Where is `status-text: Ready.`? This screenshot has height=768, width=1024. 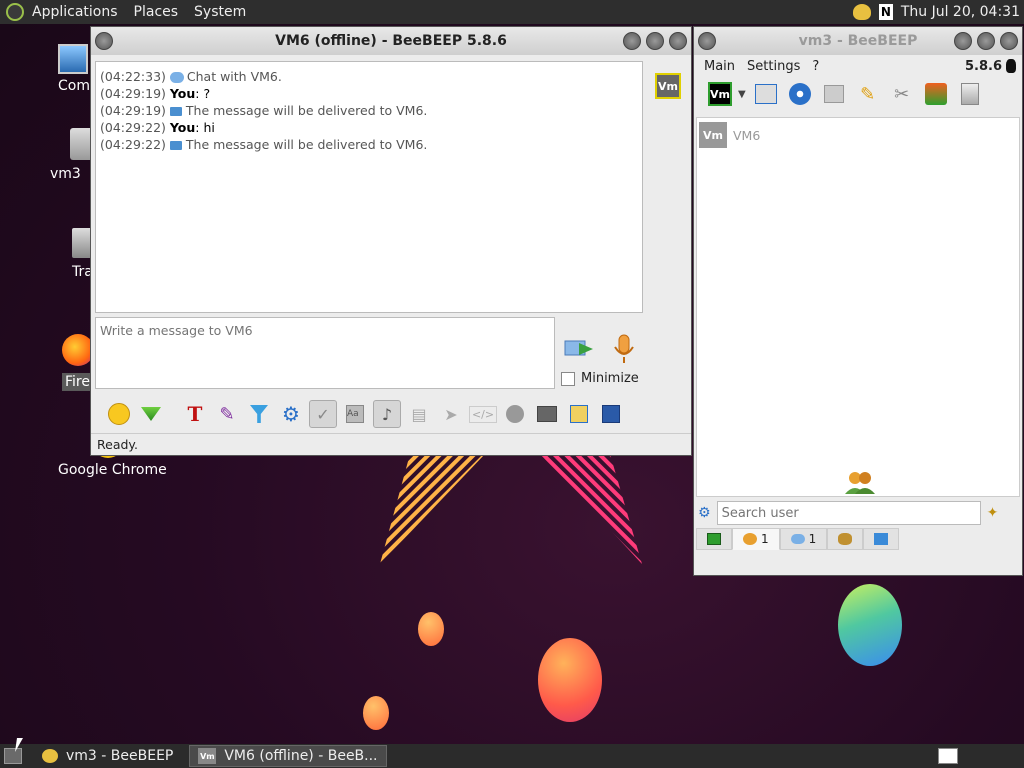 status-text: Ready. is located at coordinates (117, 444).